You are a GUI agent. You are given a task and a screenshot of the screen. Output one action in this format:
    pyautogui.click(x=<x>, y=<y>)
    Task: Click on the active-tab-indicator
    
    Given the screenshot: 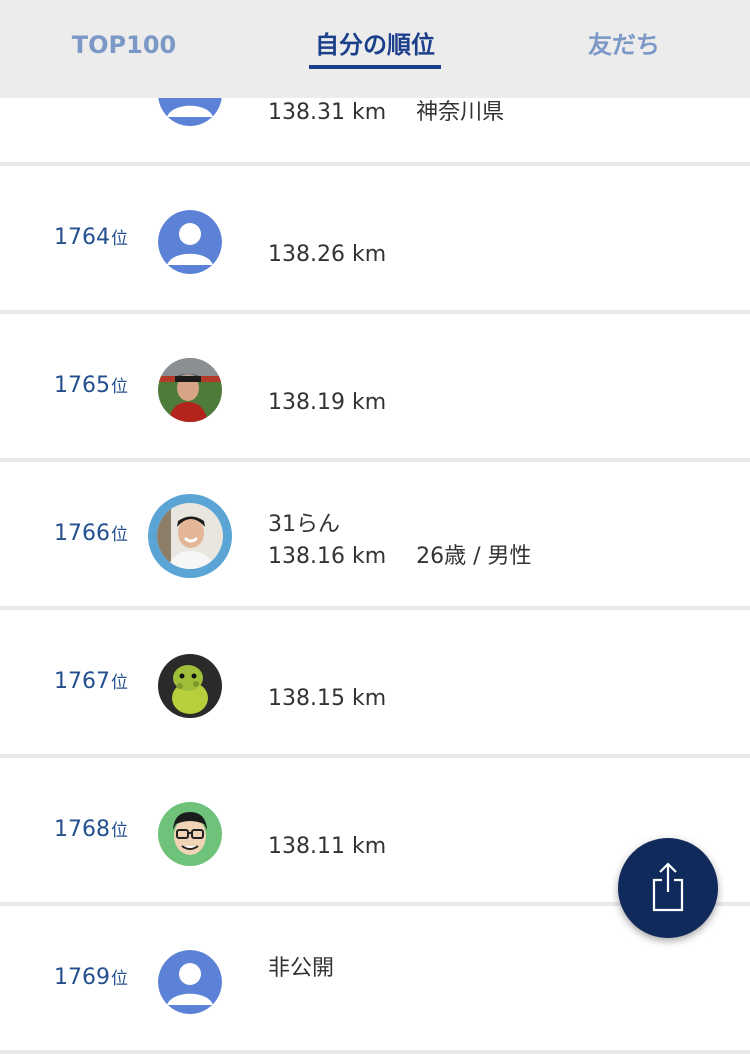 What is the action you would take?
    pyautogui.click(x=375, y=67)
    